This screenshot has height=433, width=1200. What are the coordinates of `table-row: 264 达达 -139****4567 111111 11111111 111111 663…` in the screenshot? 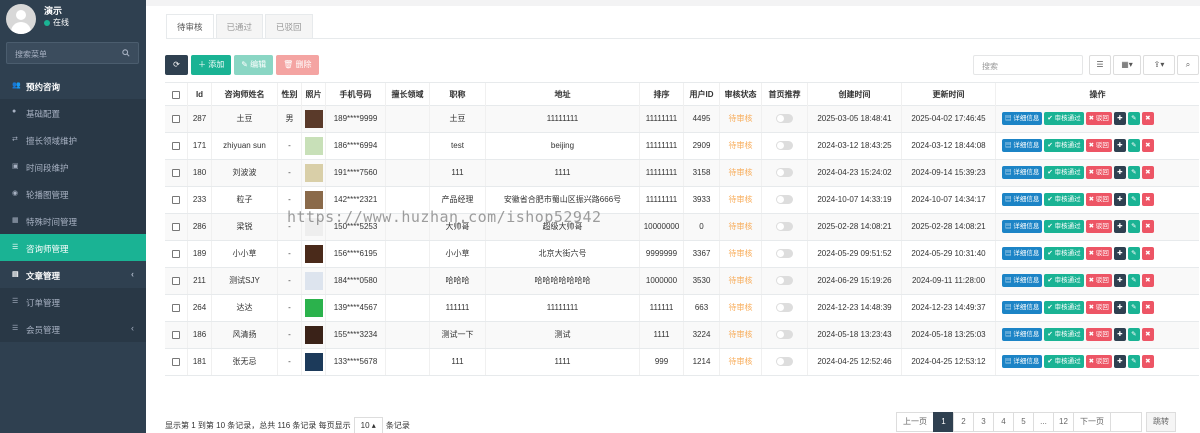 It's located at (682, 308).